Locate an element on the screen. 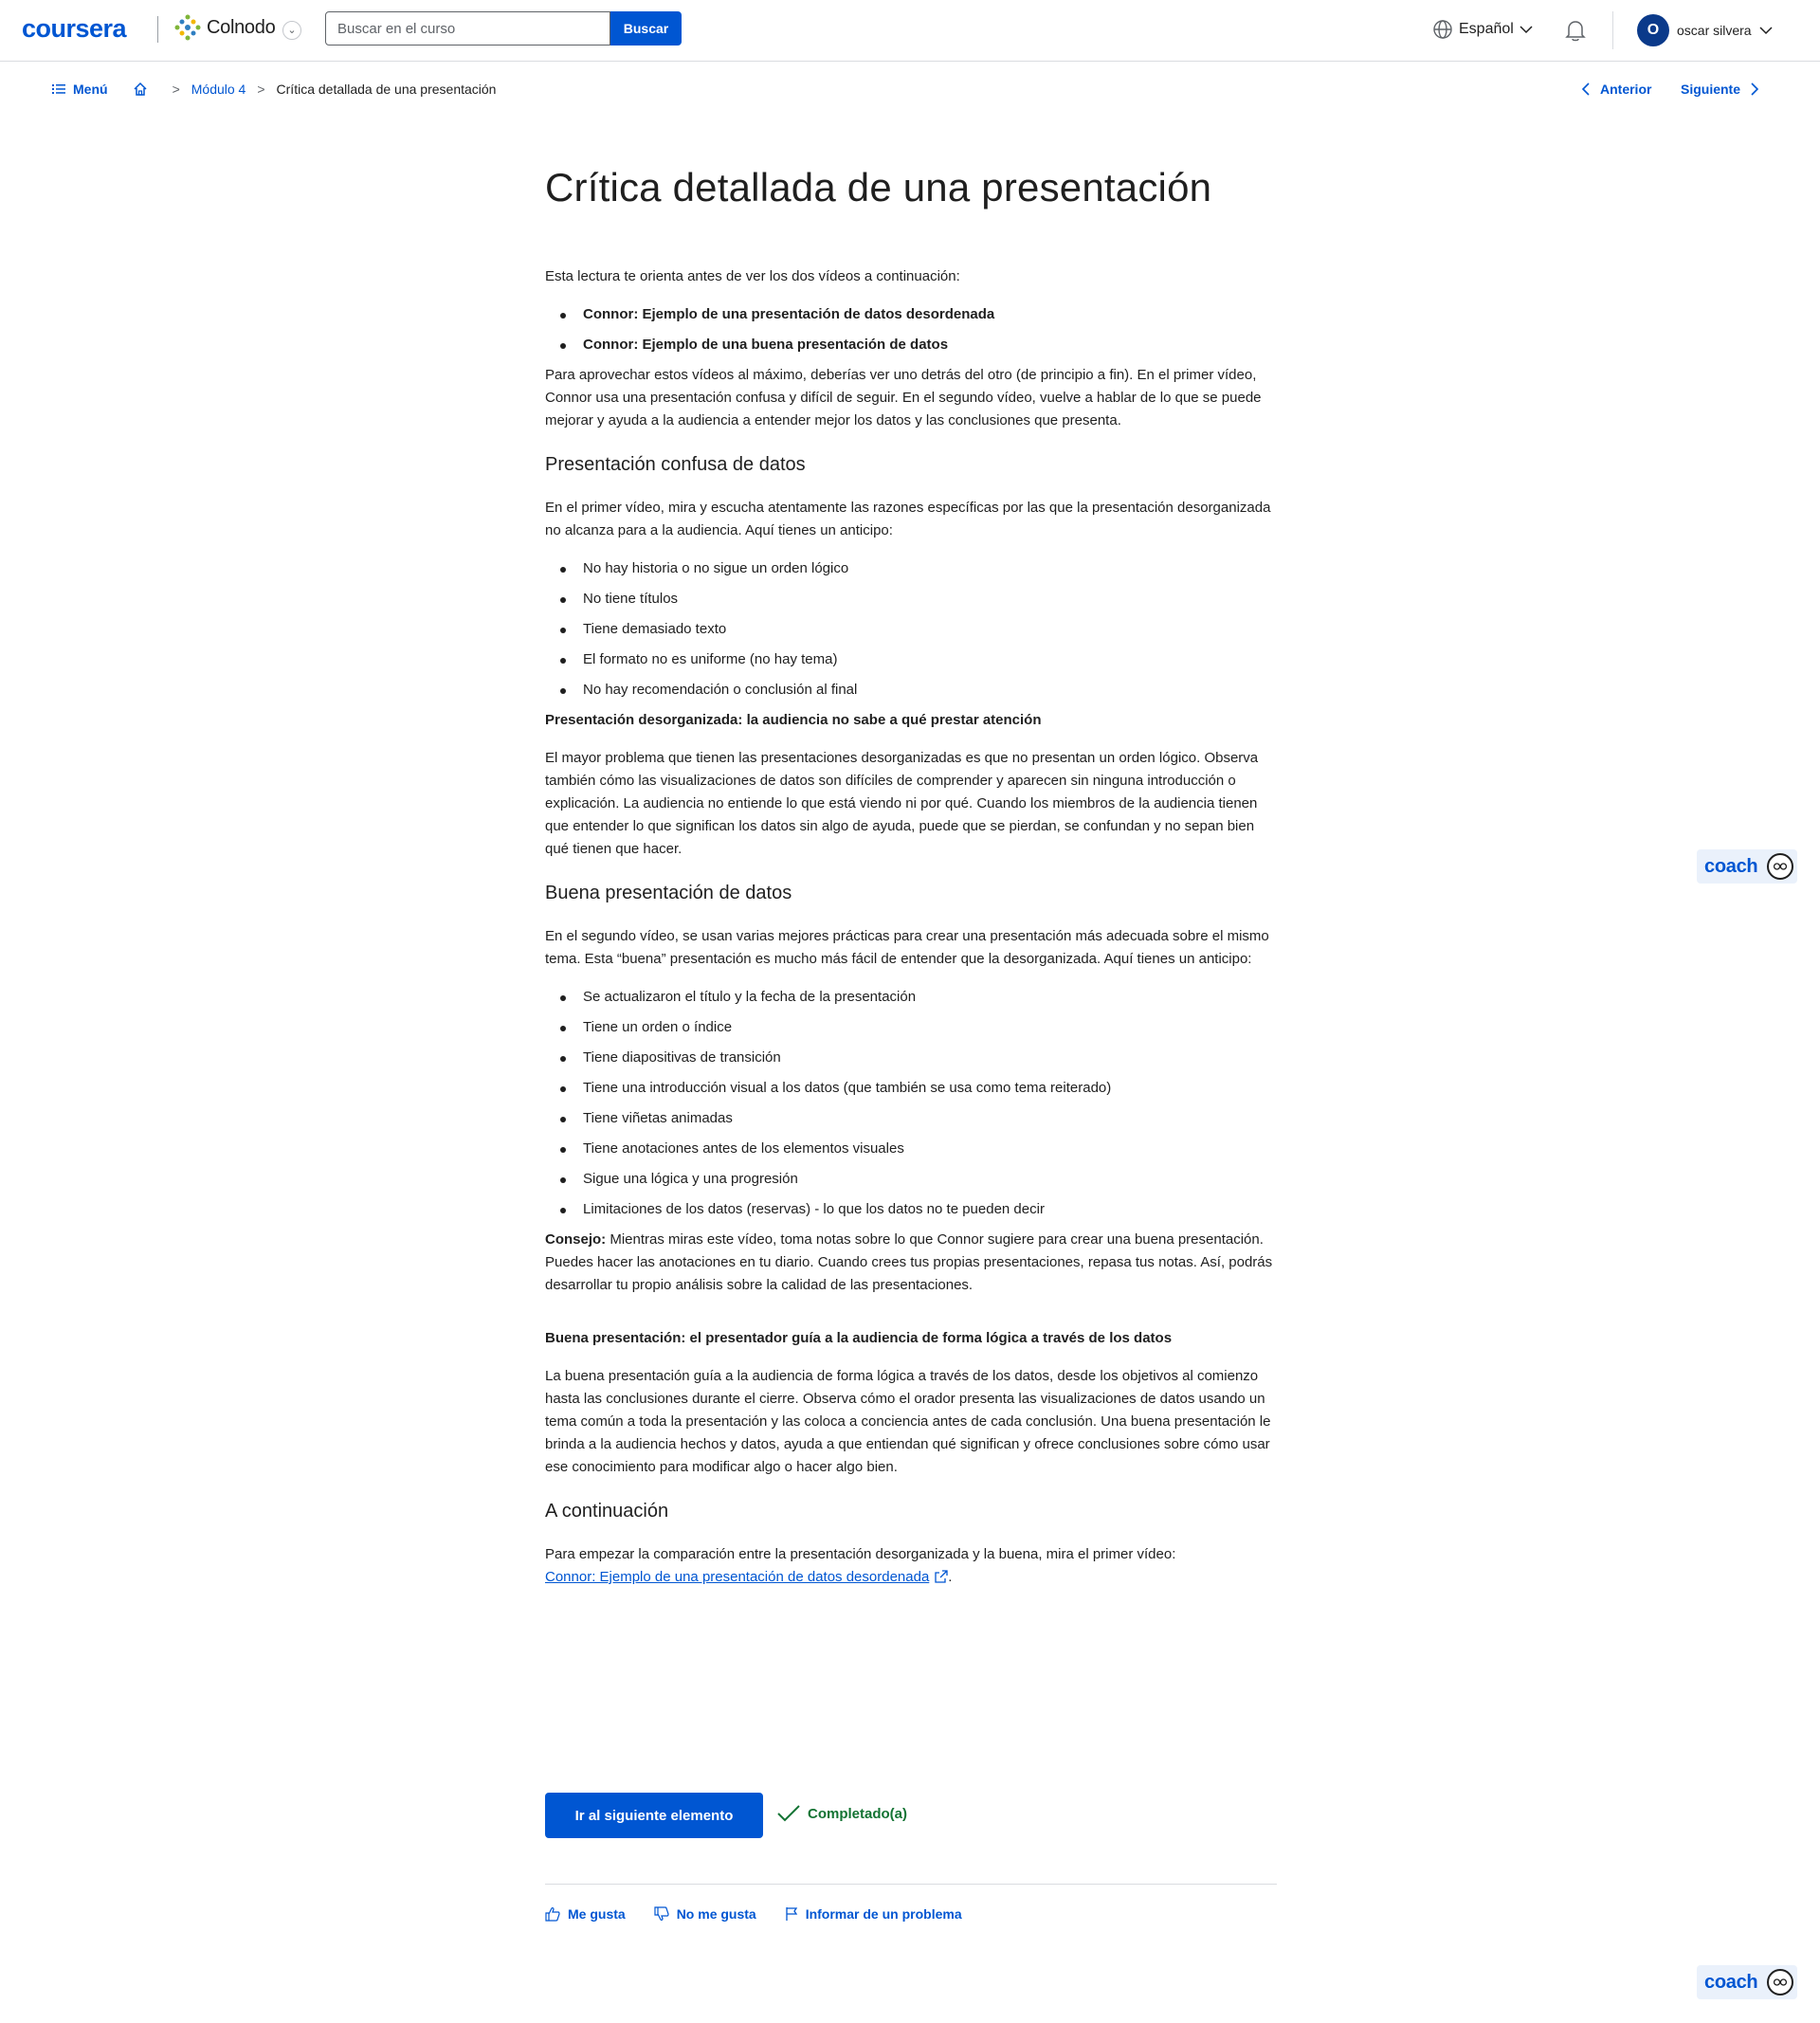 The image size is (1820, 2023). section-heading-confusing: Presentación confusa de datos is located at coordinates (675, 465).